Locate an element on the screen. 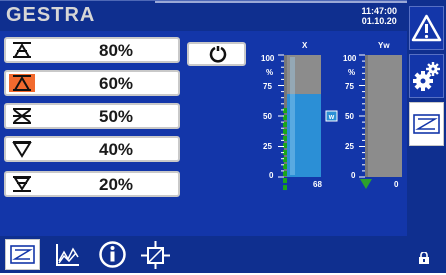  trend-chart-icon is located at coordinates (67, 255).